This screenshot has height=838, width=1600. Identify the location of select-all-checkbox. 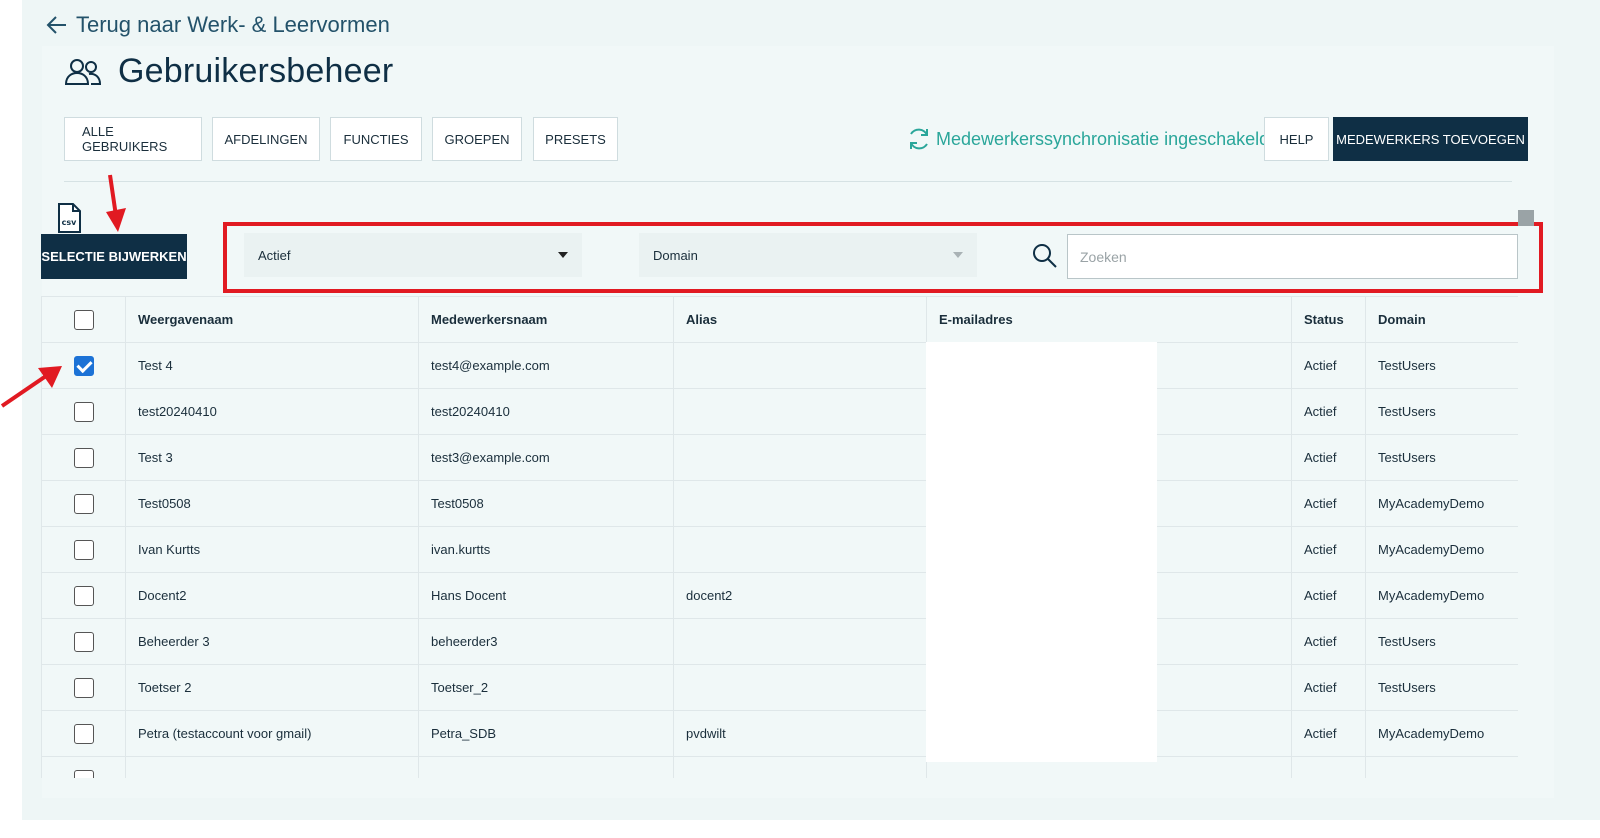
(83, 319).